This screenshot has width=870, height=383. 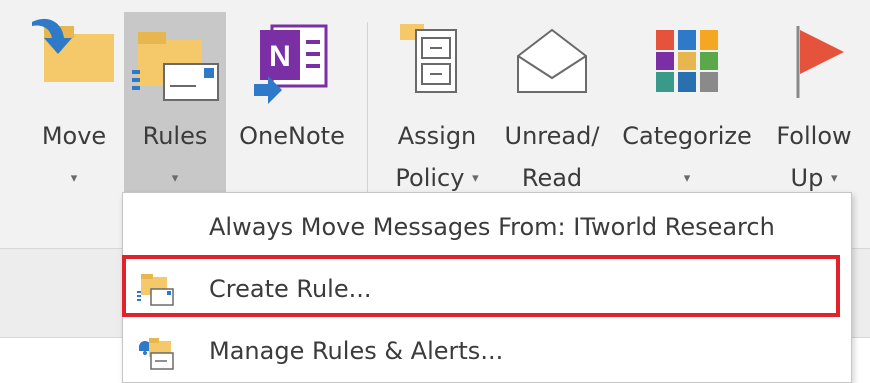 What do you see at coordinates (367, 111) in the screenshot?
I see `ribbon-group-separator` at bounding box center [367, 111].